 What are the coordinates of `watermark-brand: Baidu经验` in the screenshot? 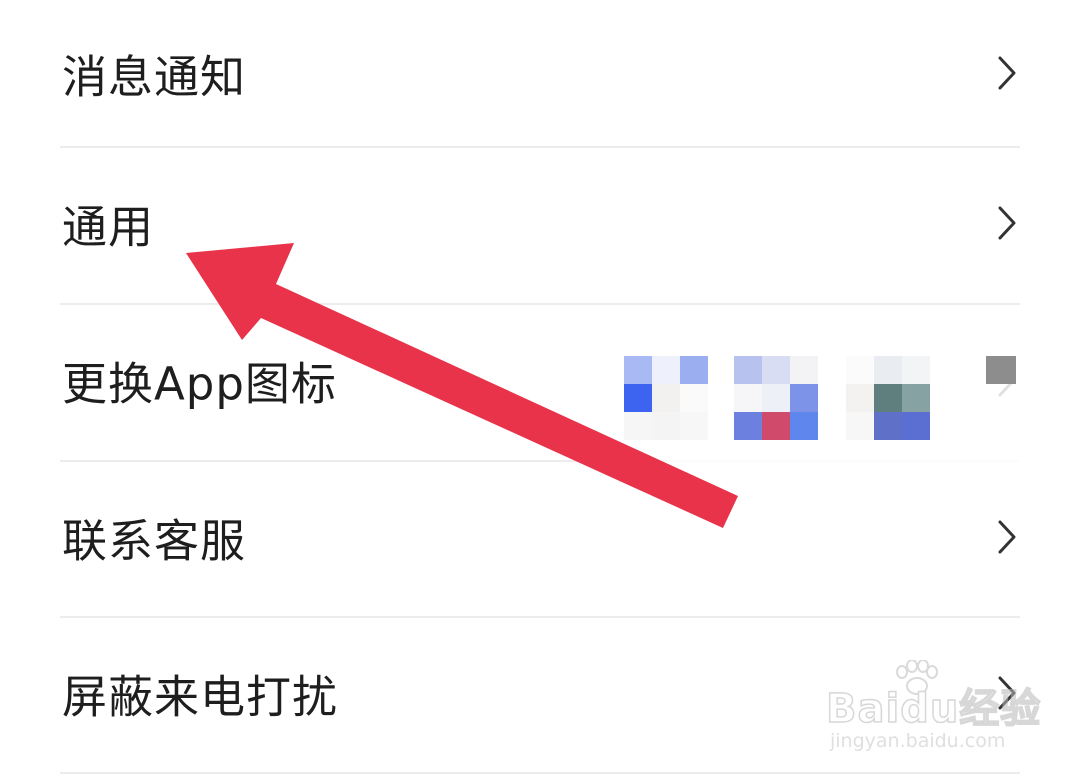 It's located at (933, 709).